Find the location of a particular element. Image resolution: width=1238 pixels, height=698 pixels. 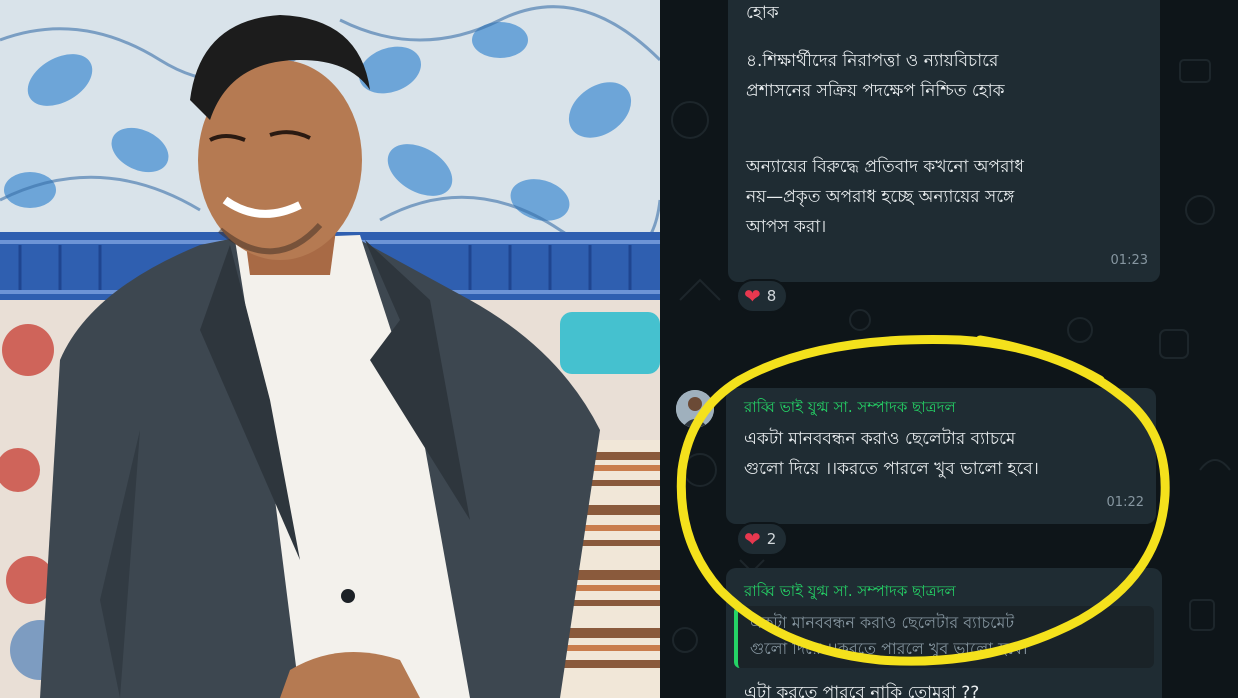

message-3-sender: রাব্বি ভাই যুগ্ম সা. সম্পাদক ছাত্রদল is located at coordinates (944, 591).